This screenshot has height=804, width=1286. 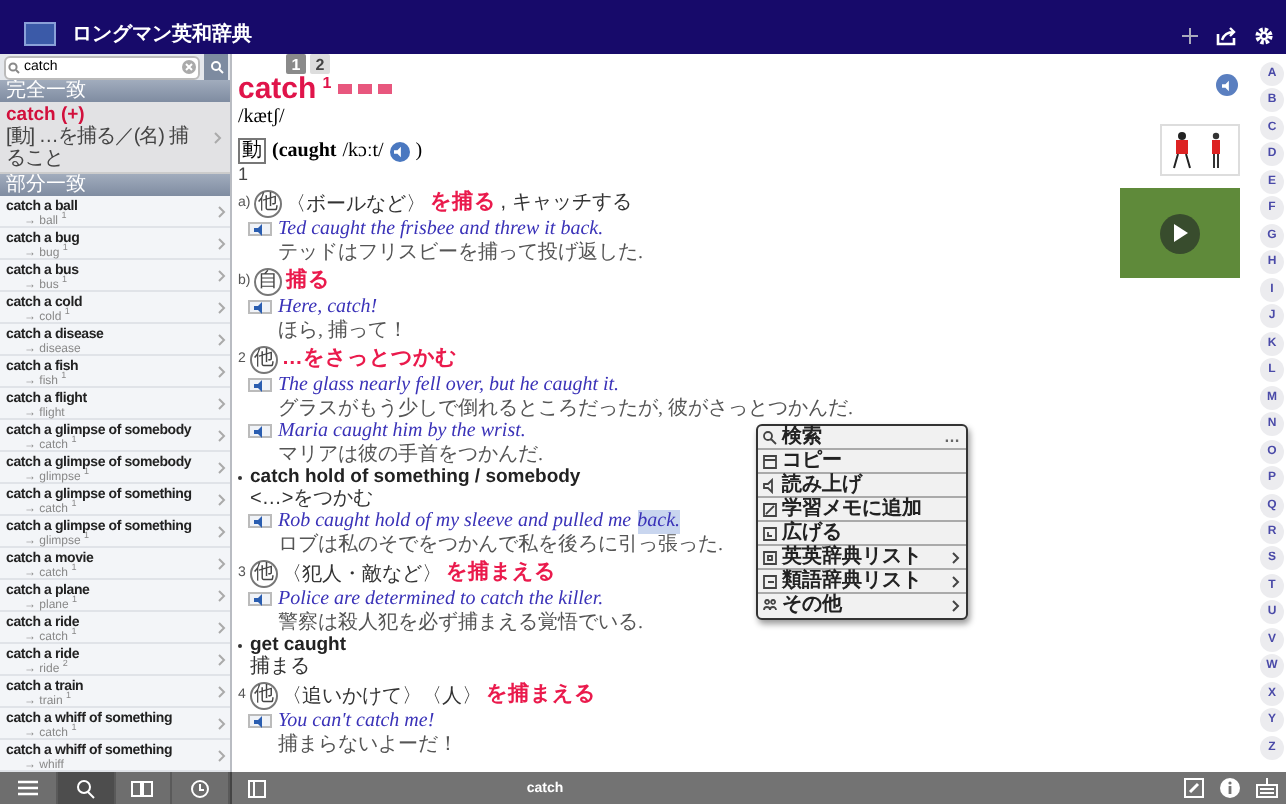 What do you see at coordinates (410, 454) in the screenshot?
I see `example-translation: マリアは彼の手首をつかんだ.` at bounding box center [410, 454].